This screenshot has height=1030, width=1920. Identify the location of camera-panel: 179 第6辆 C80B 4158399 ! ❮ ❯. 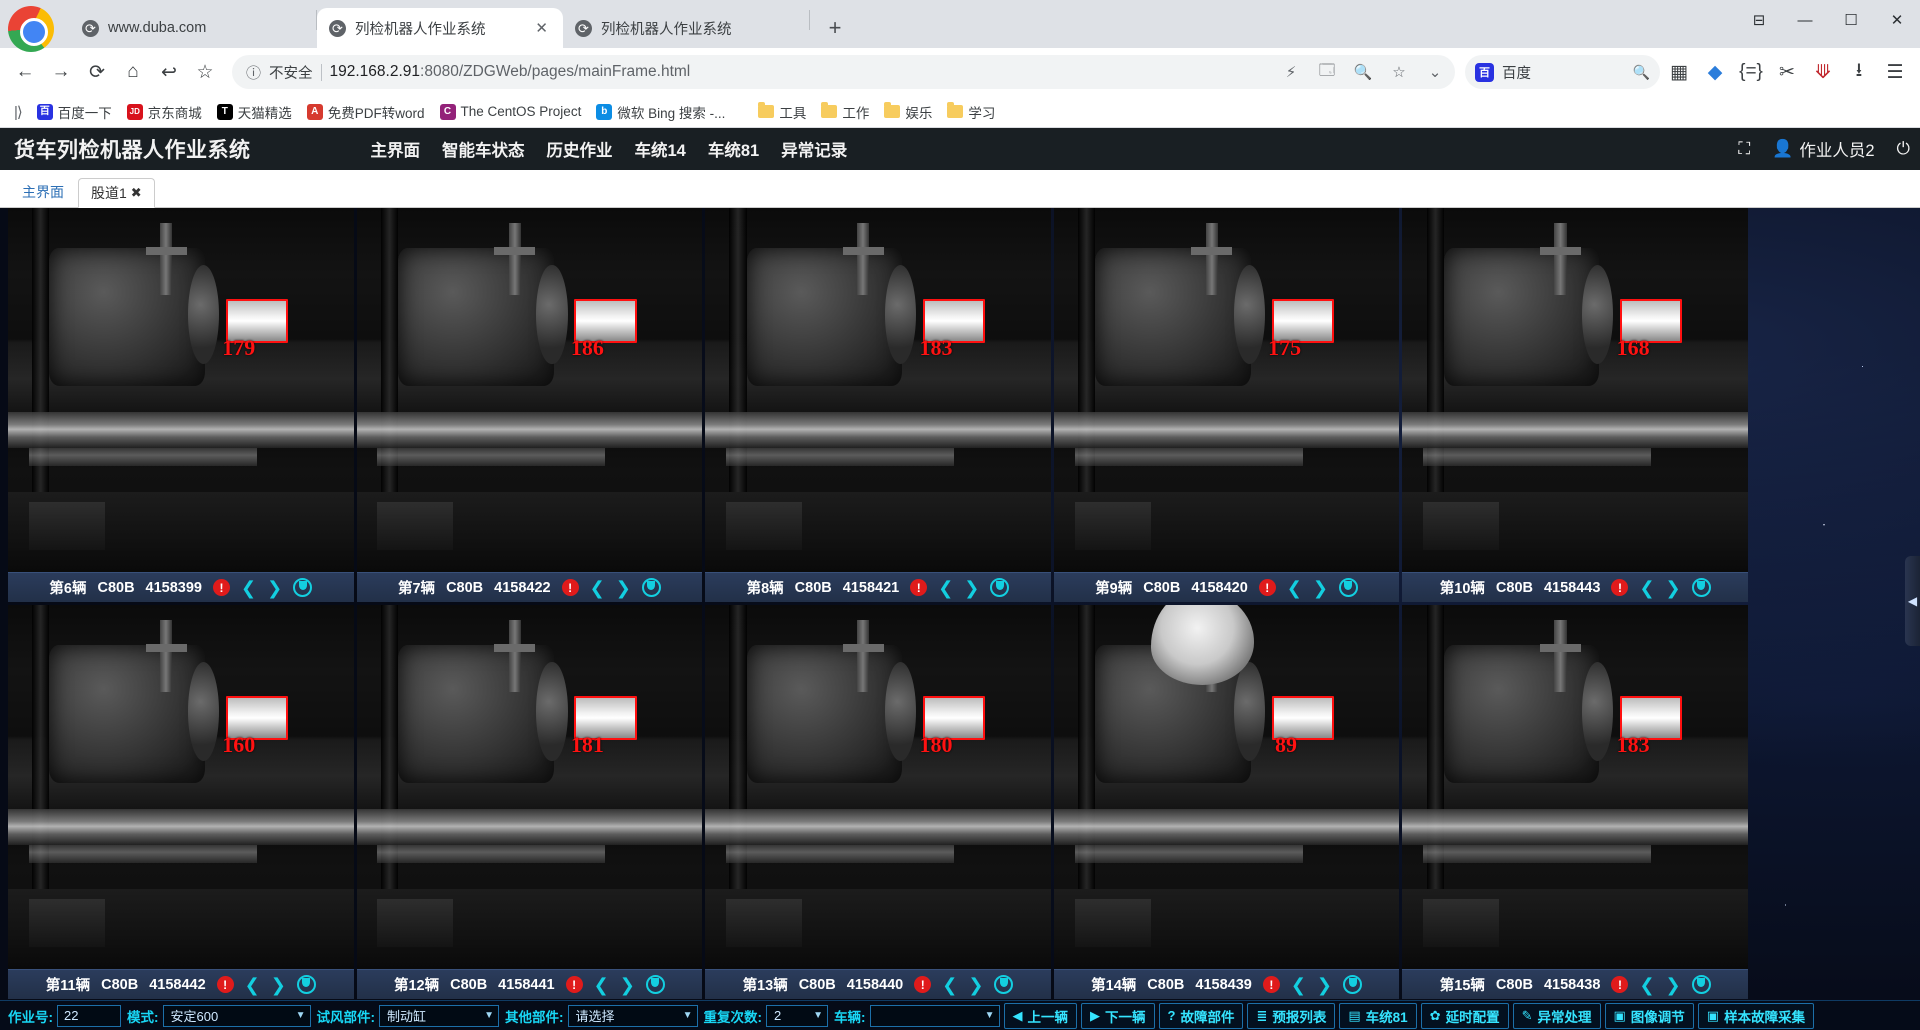
(181, 405).